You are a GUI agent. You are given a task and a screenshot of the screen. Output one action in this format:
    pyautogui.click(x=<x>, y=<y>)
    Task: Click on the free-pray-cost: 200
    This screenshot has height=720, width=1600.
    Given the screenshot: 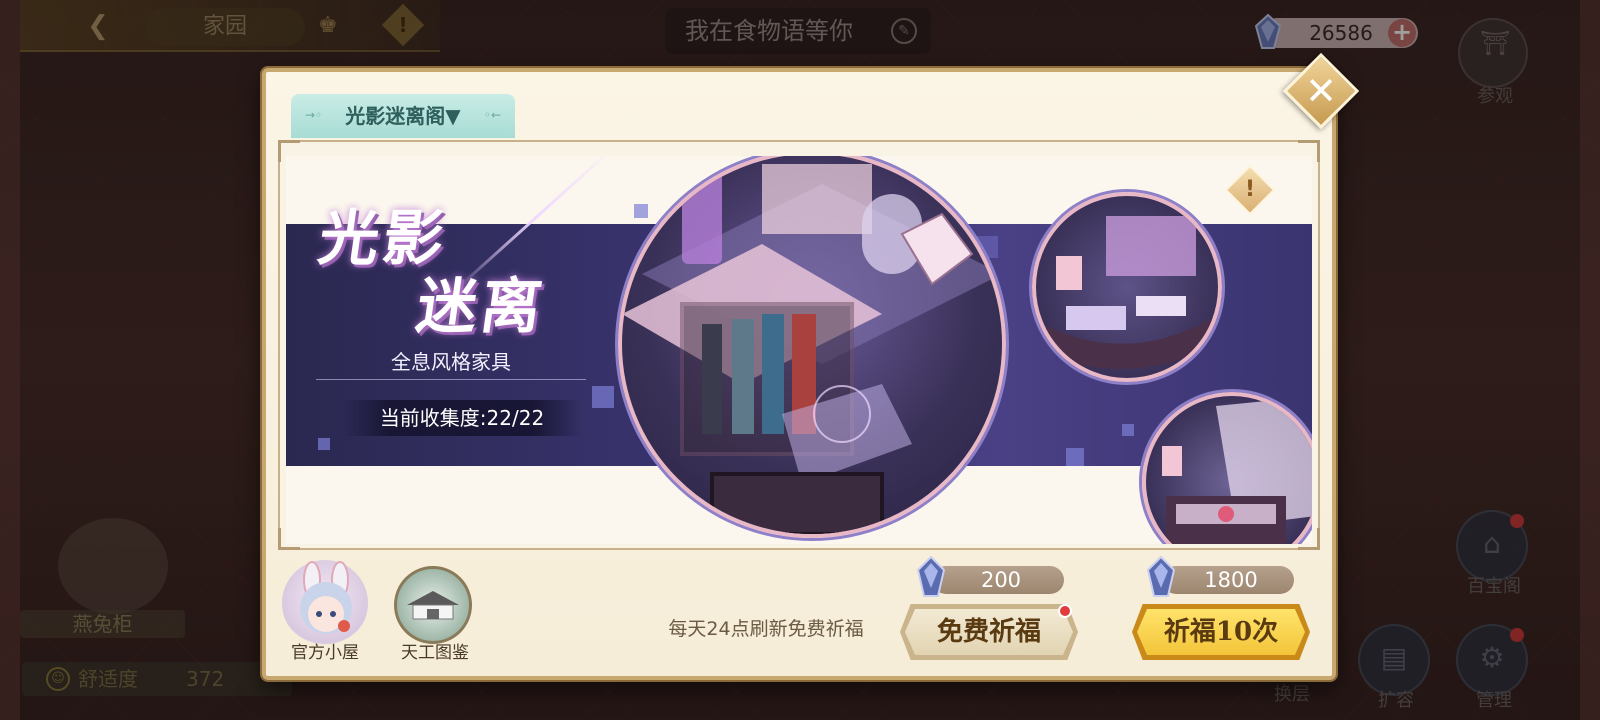 What is the action you would take?
    pyautogui.click(x=990, y=576)
    